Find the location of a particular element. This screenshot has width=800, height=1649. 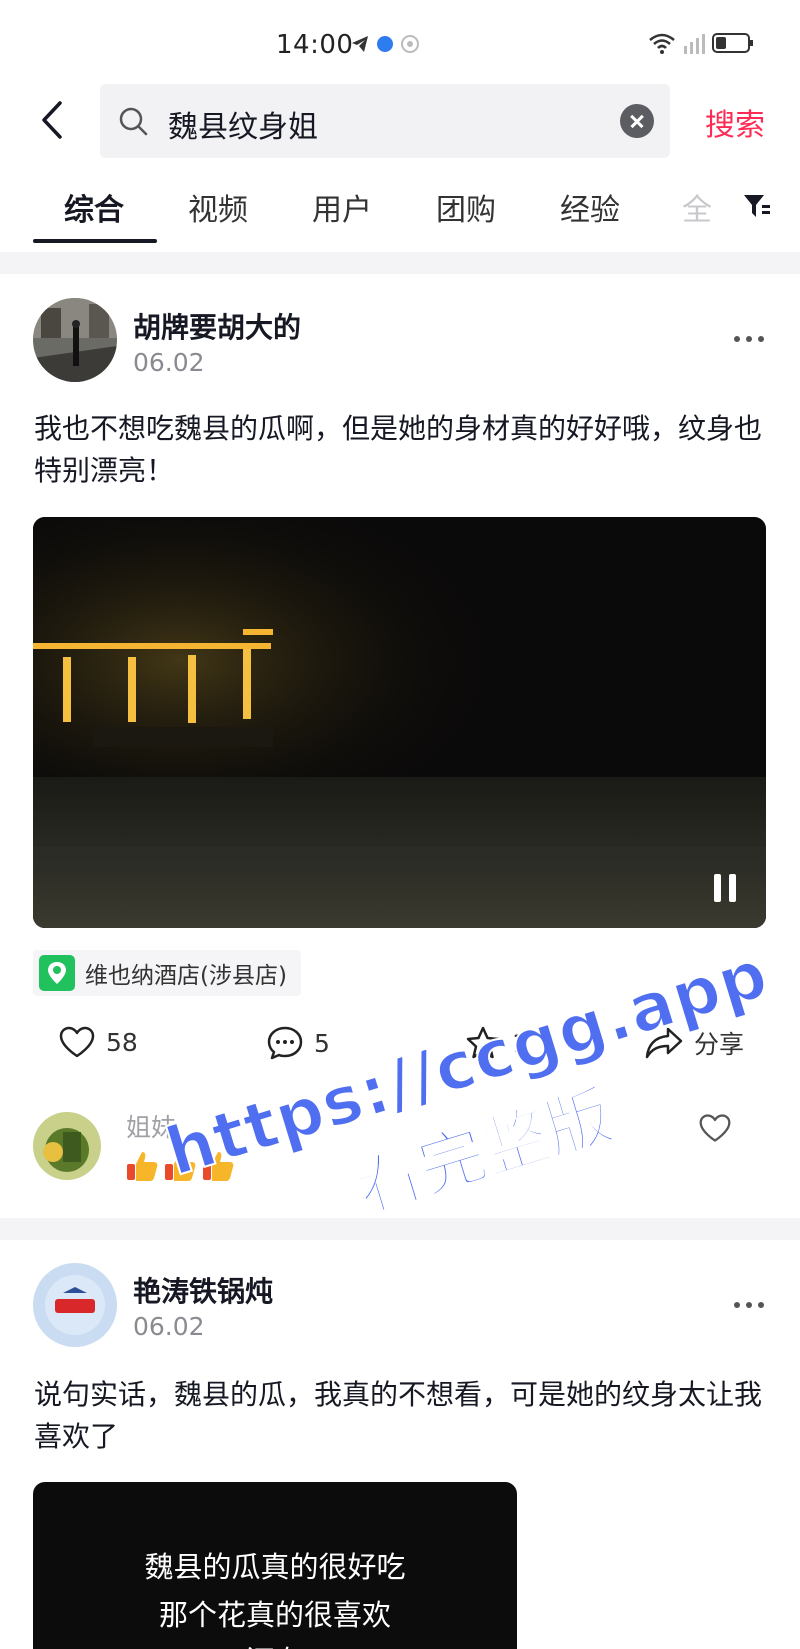

signal-icon is located at coordinates (694, 44).